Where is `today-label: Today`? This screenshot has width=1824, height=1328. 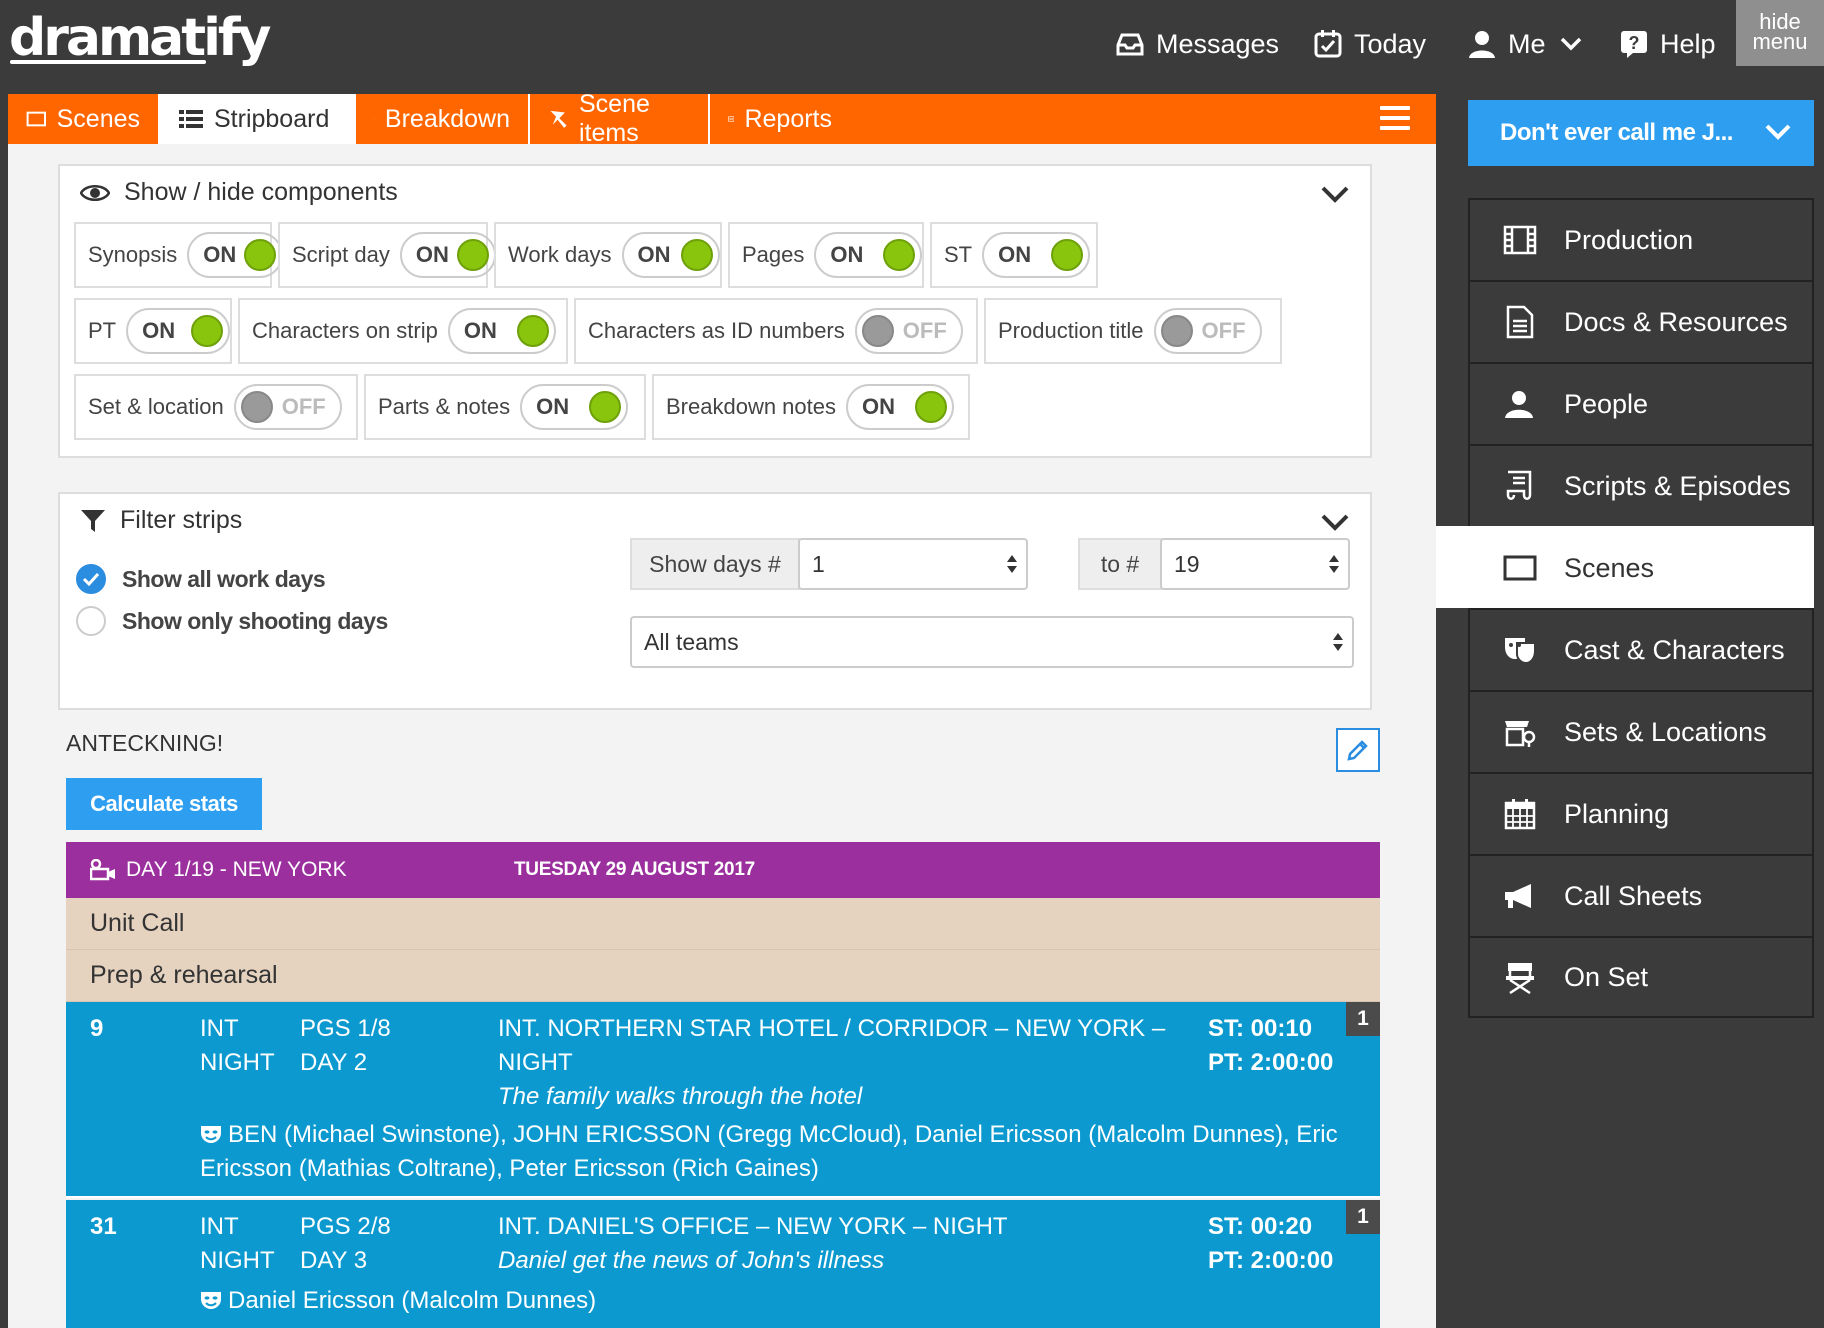
today-label: Today is located at coordinates (1390, 43).